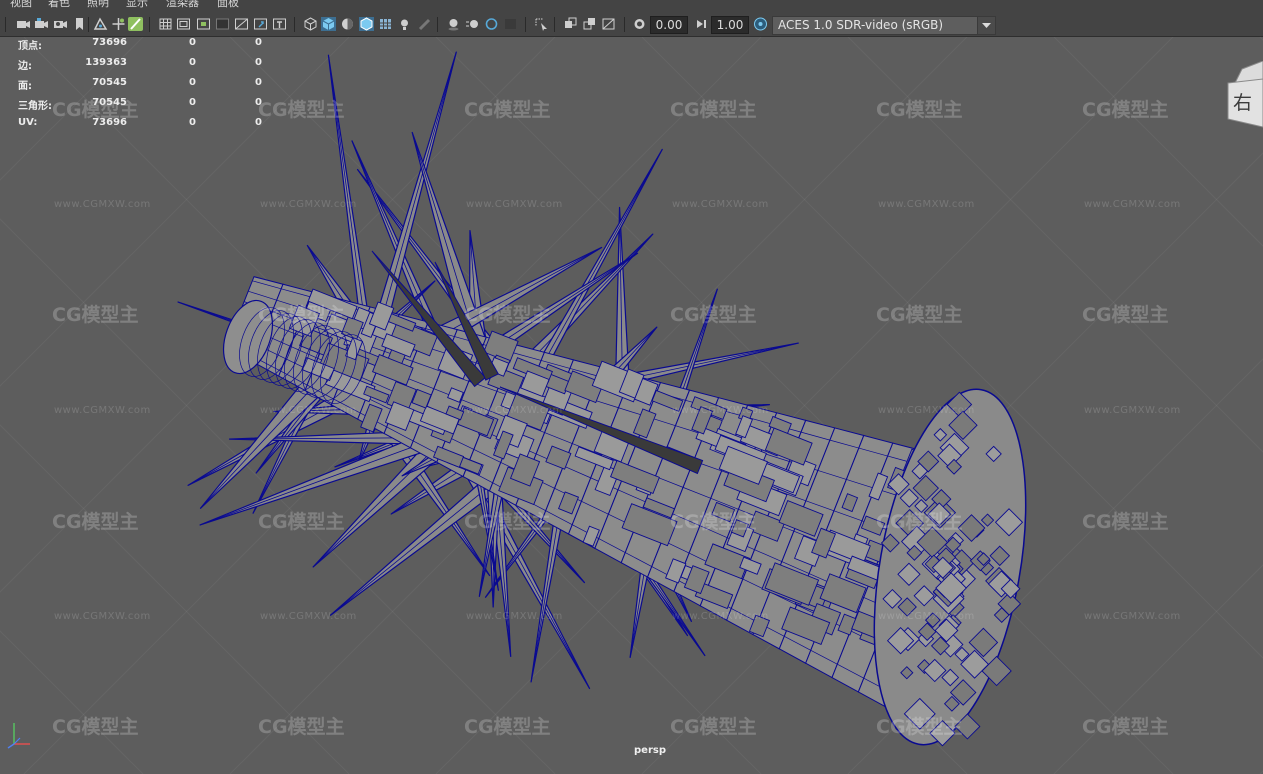 The height and width of the screenshot is (774, 1263). I want to click on menu-renderer: 渲染器, so click(182, 4).